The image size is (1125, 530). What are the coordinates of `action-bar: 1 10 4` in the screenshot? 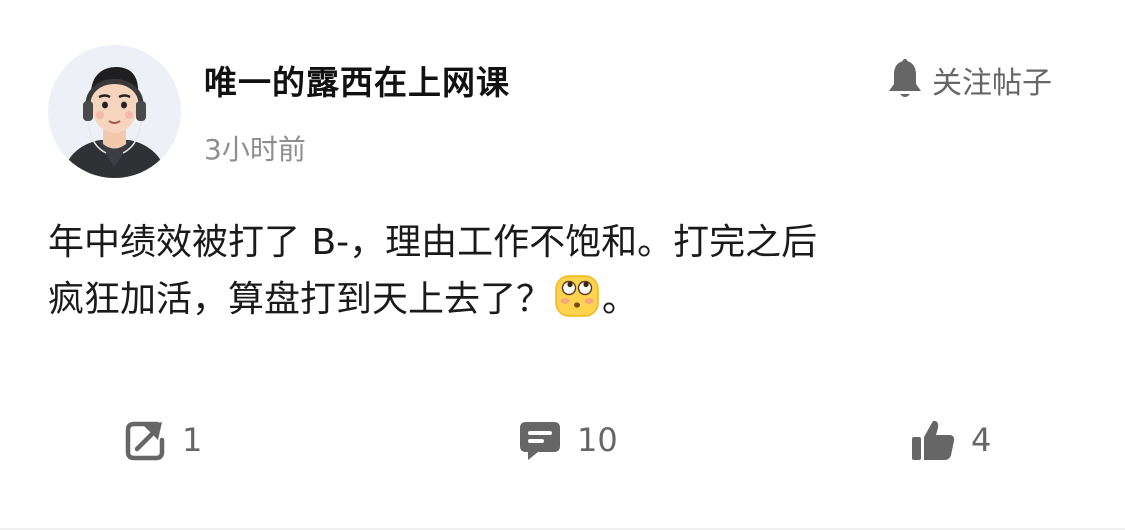 It's located at (562, 440).